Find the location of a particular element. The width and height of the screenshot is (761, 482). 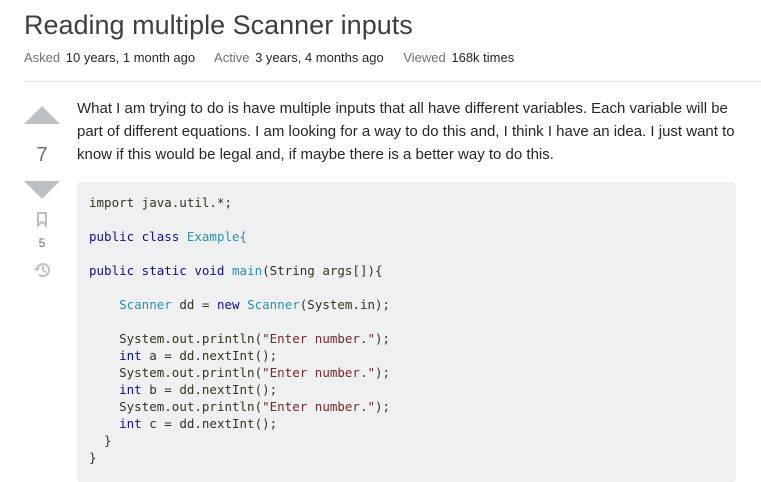

viewed-value: 168k times is located at coordinates (483, 57).